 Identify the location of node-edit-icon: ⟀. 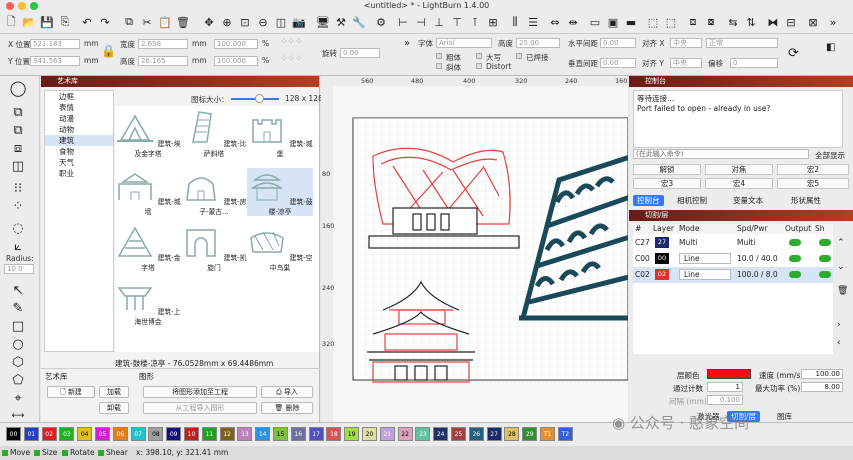
(18, 246).